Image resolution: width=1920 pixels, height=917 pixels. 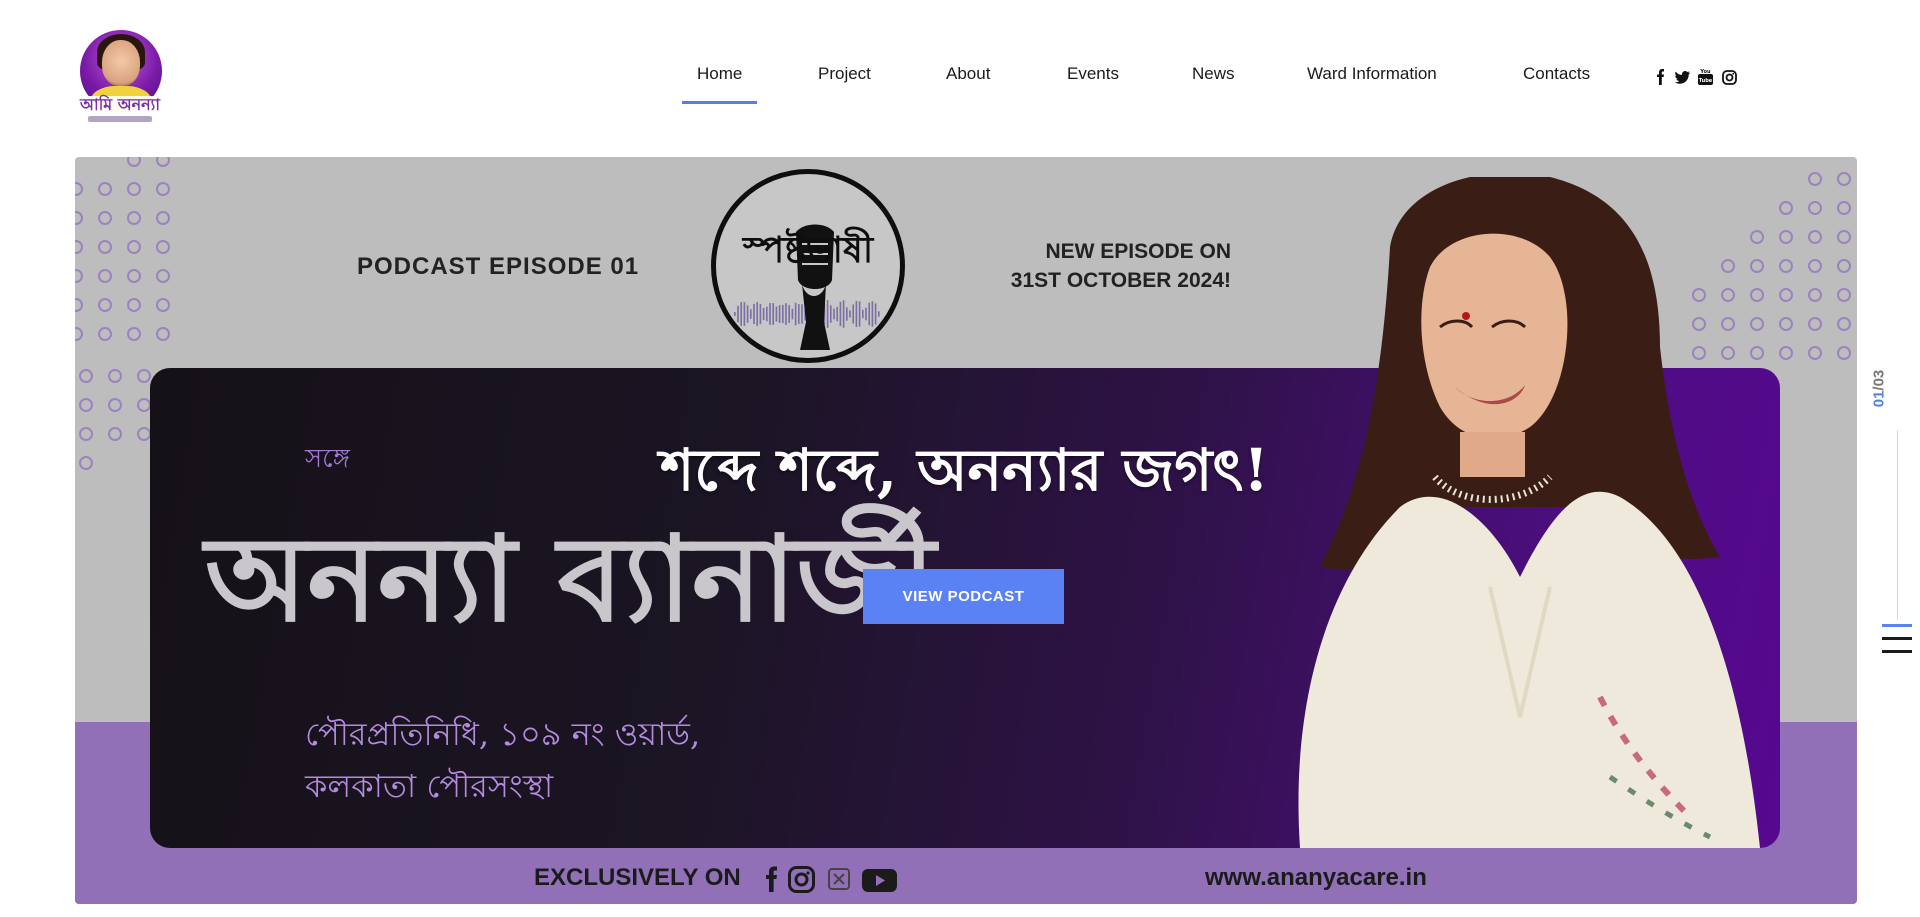 I want to click on view-podcast-button: VIEW PODCAST, so click(x=963, y=596).